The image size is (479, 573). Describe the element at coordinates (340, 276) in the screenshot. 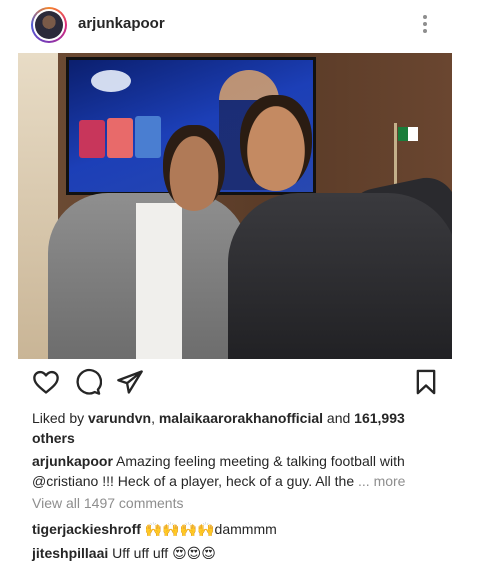

I see `person-right-body` at that location.